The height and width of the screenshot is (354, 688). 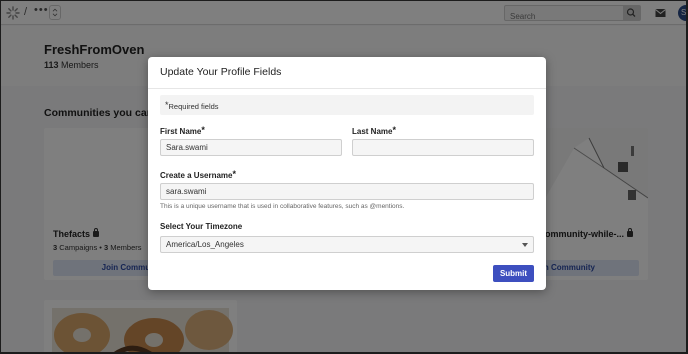 I want to click on username-label-text: Create a Username, so click(x=196, y=175).